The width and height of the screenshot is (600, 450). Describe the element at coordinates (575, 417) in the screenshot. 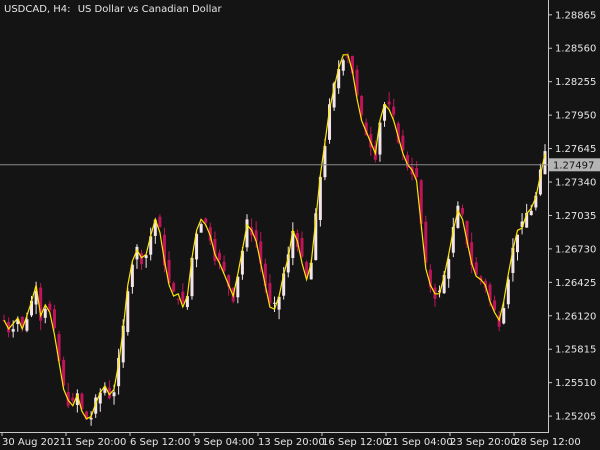

I see `price-tick-label: 1.25205` at that location.